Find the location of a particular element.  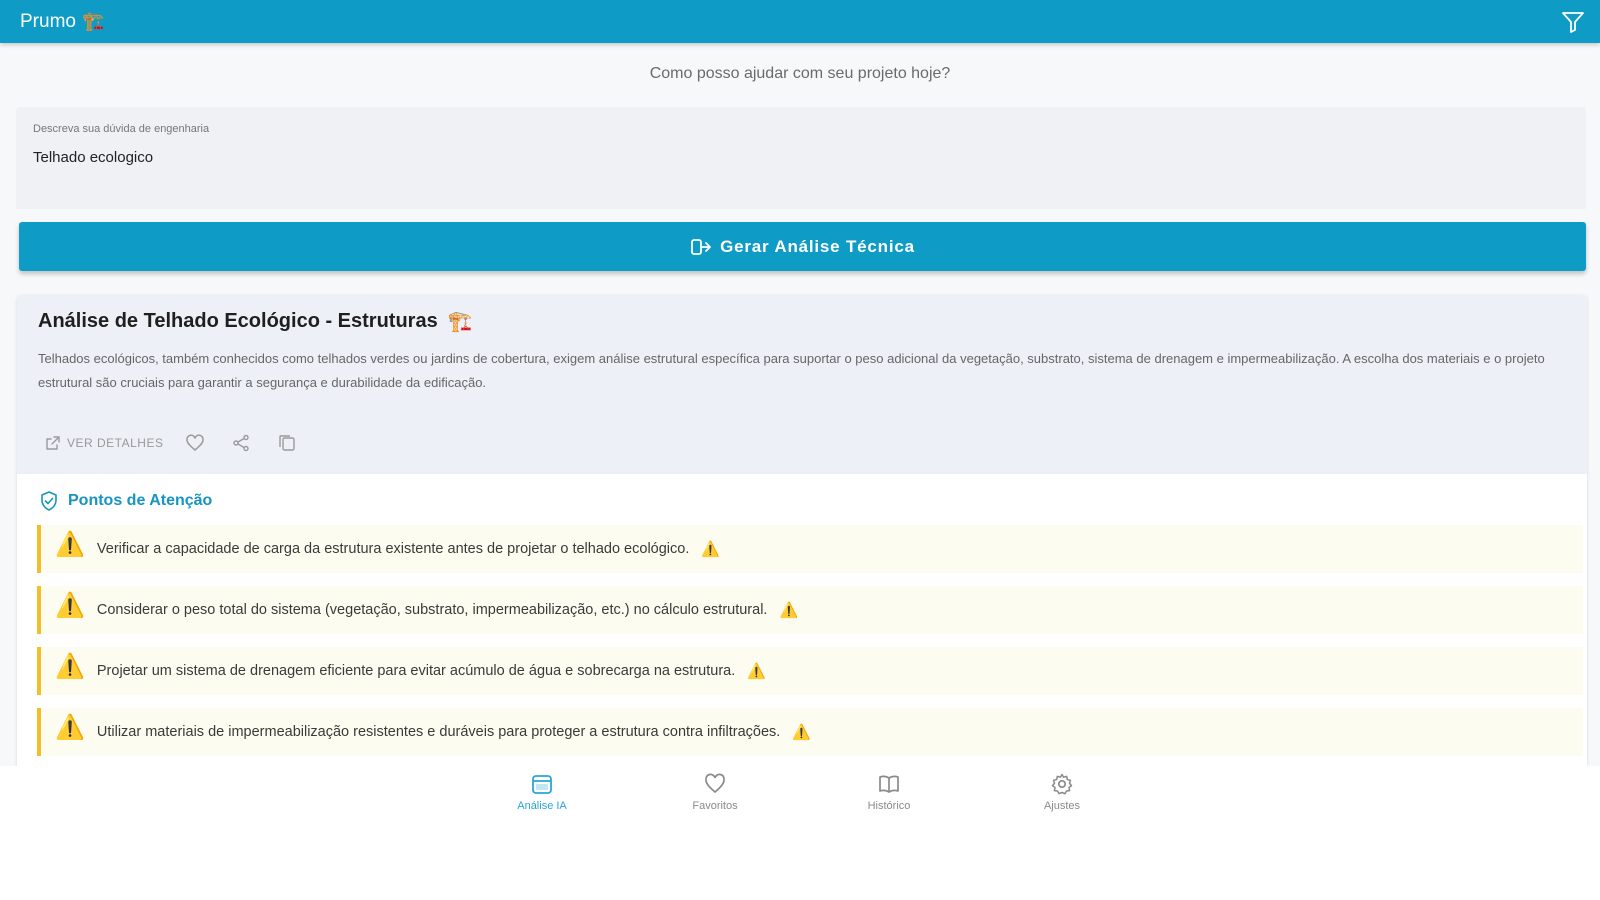

favorite-button is located at coordinates (195, 443).